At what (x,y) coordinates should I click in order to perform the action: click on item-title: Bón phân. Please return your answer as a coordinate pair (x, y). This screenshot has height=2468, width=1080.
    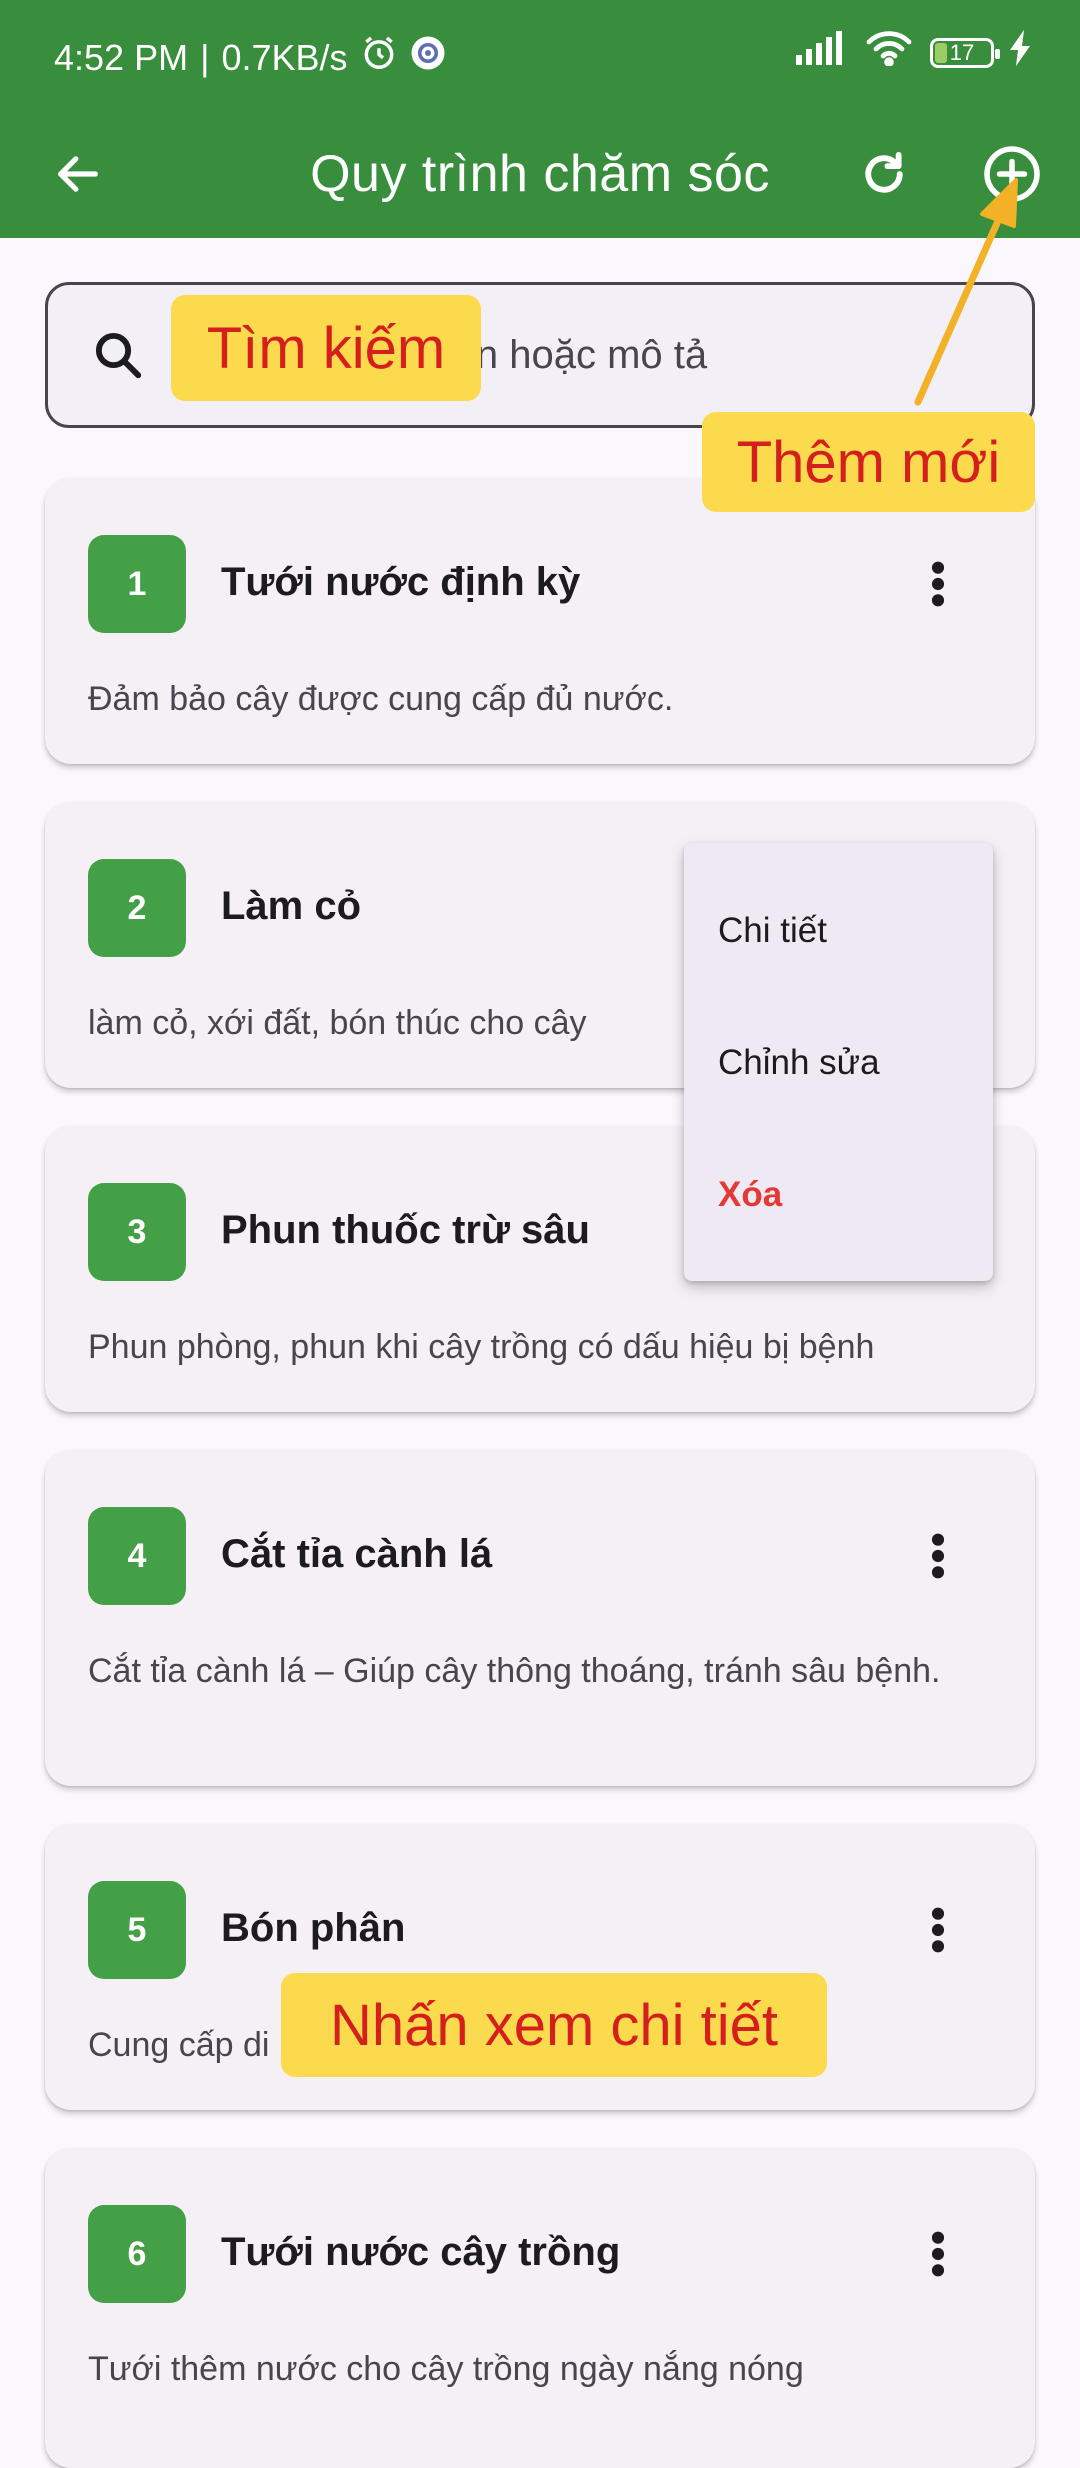
    Looking at the image, I should click on (313, 1928).